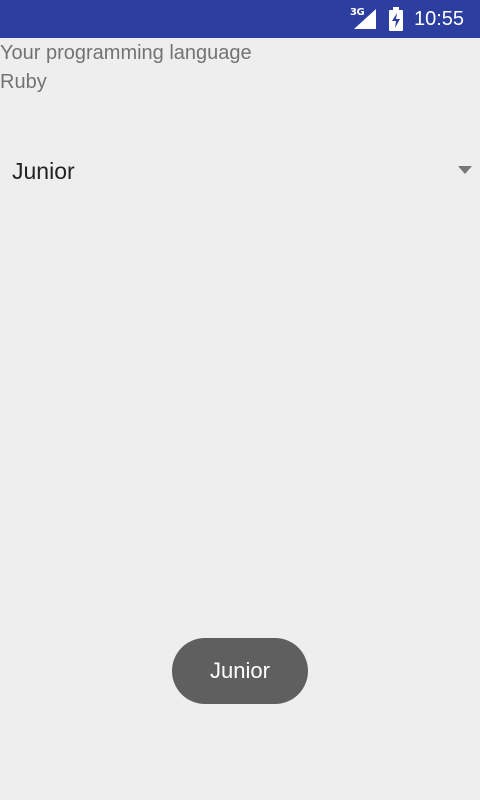  What do you see at coordinates (240, 19) in the screenshot?
I see `status-bar: 3G 10:55` at bounding box center [240, 19].